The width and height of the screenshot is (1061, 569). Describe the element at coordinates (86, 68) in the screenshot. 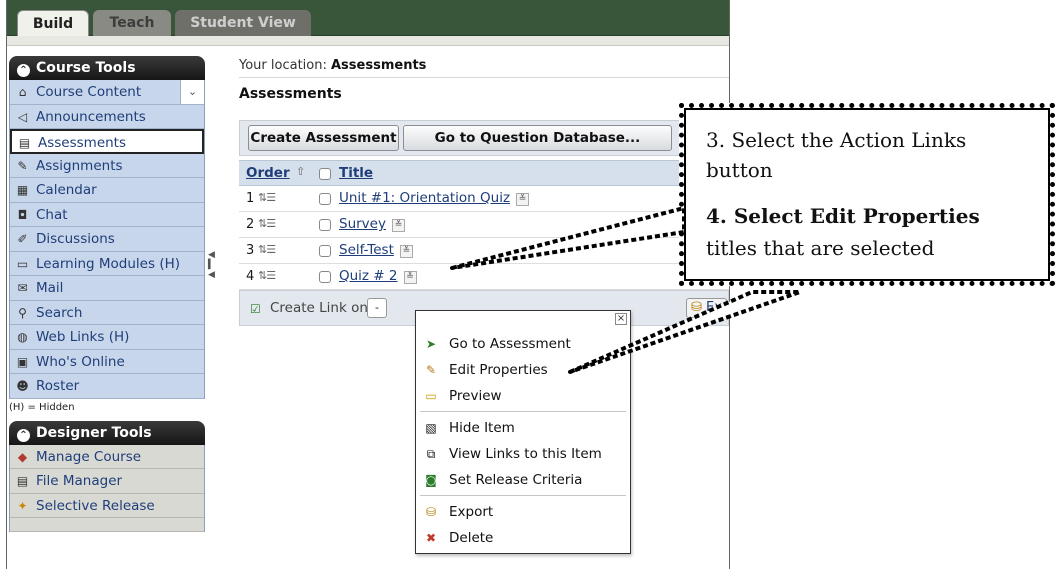

I see `course-tools-title: Course Tools` at that location.